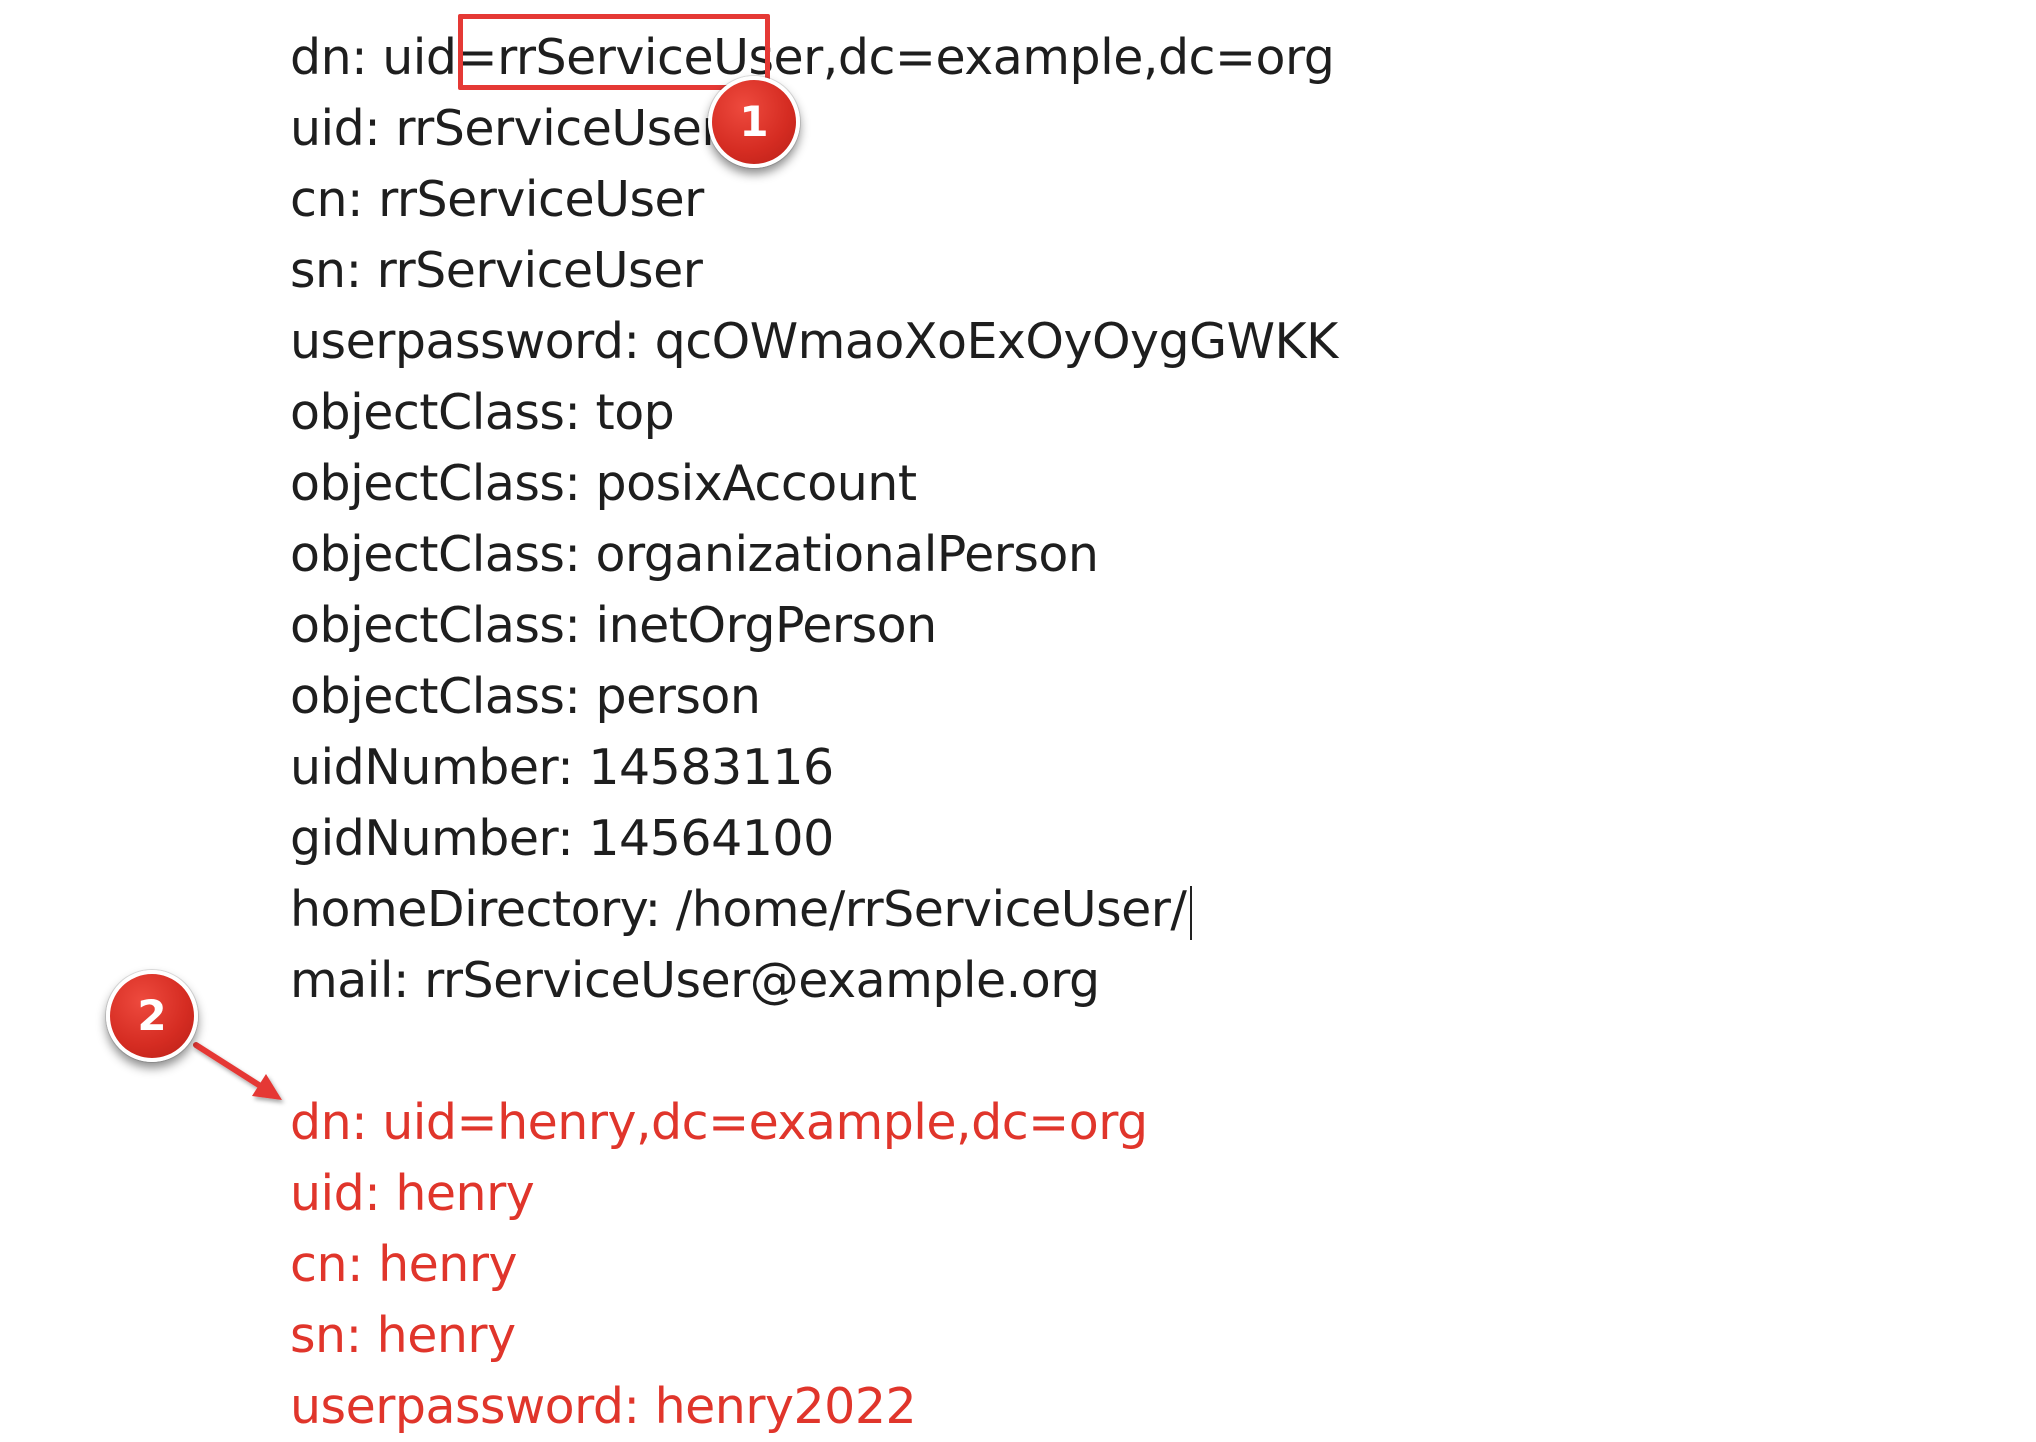 The width and height of the screenshot is (2036, 1442). What do you see at coordinates (719, 1193) in the screenshot?
I see `ldif-line-uid: uid: henry` at bounding box center [719, 1193].